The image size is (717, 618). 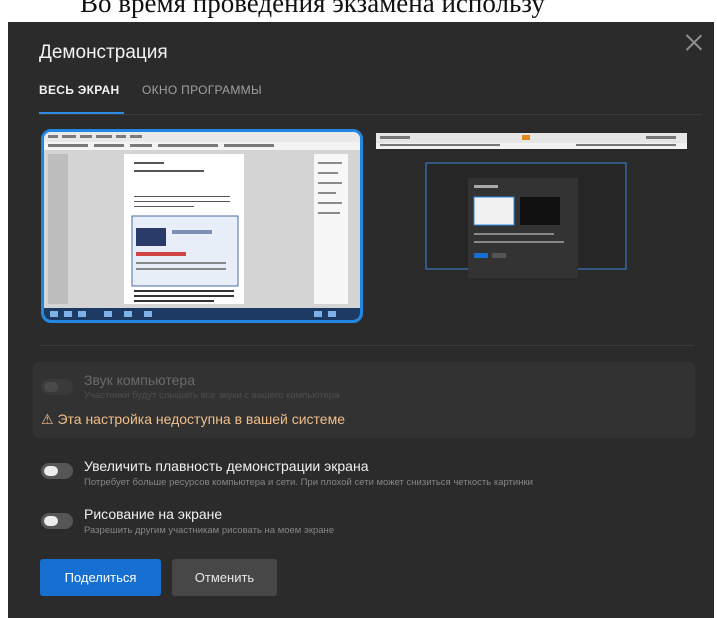 I want to click on share-button: Поделиться, so click(x=100, y=577).